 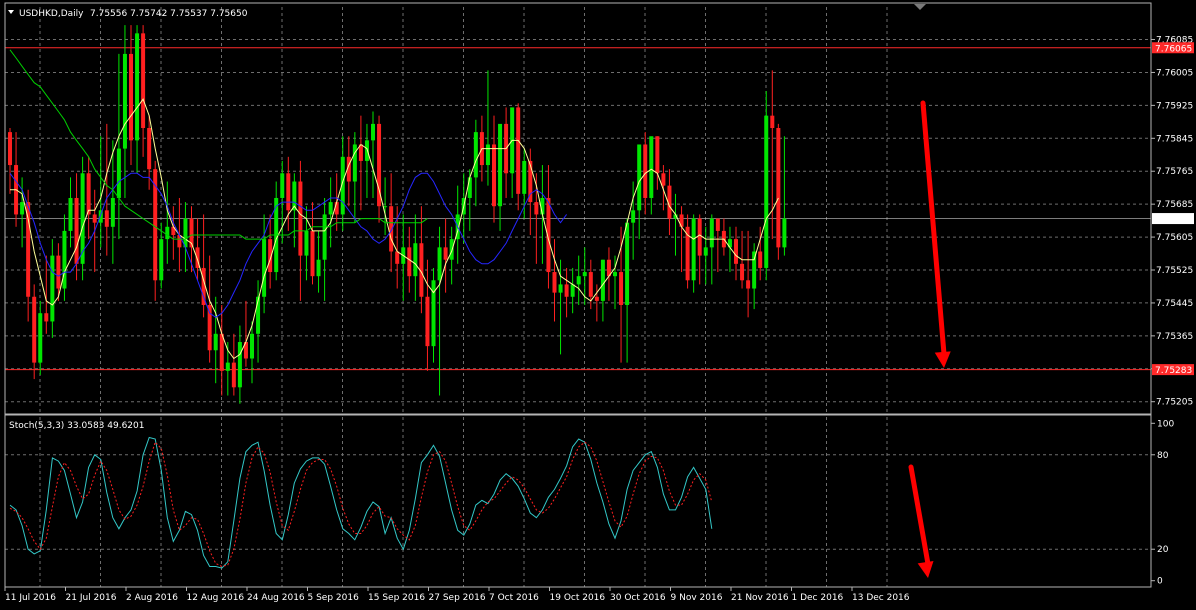 I want to click on time-tick-label: 9 Nov 2016, so click(x=697, y=598).